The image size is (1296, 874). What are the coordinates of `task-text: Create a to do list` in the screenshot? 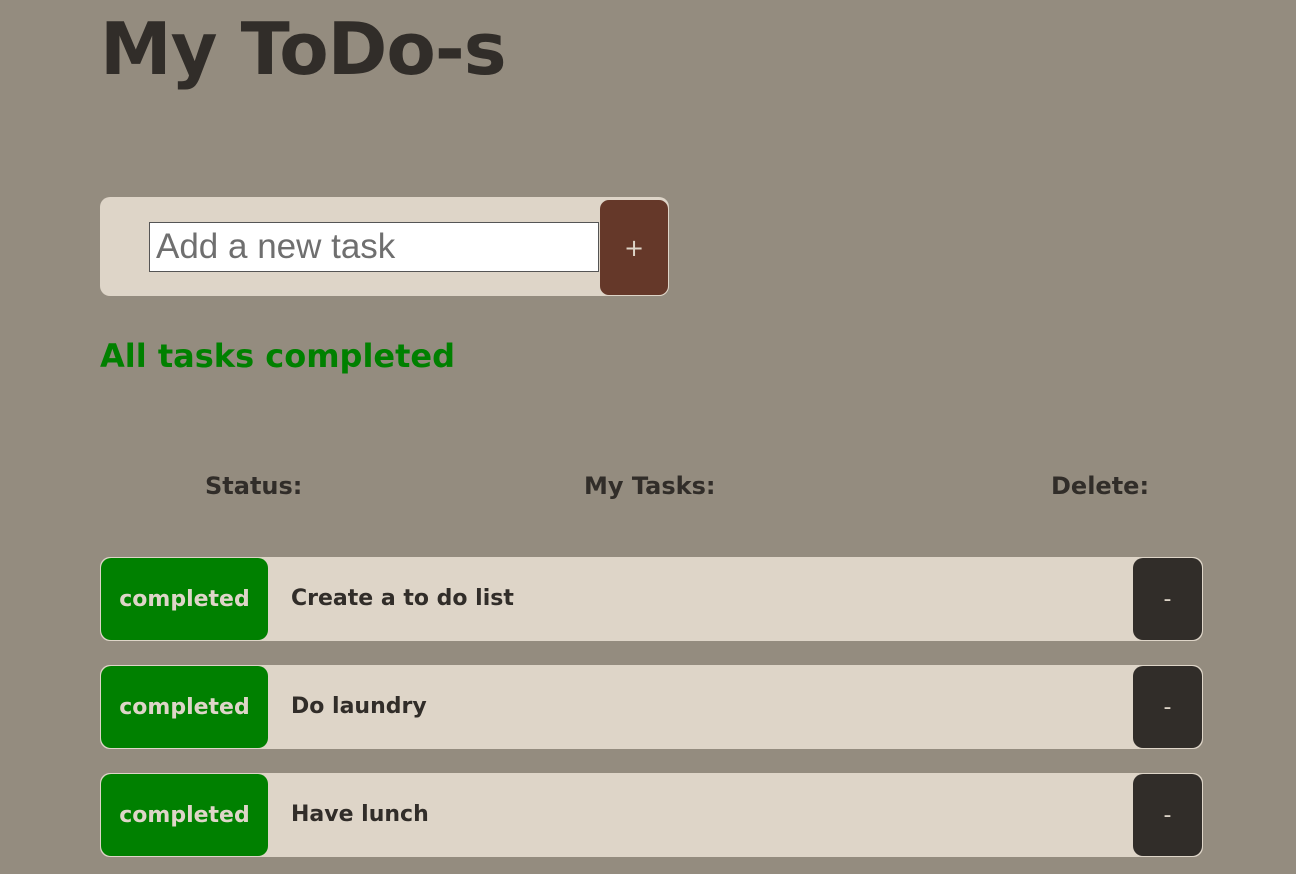 It's located at (402, 598).